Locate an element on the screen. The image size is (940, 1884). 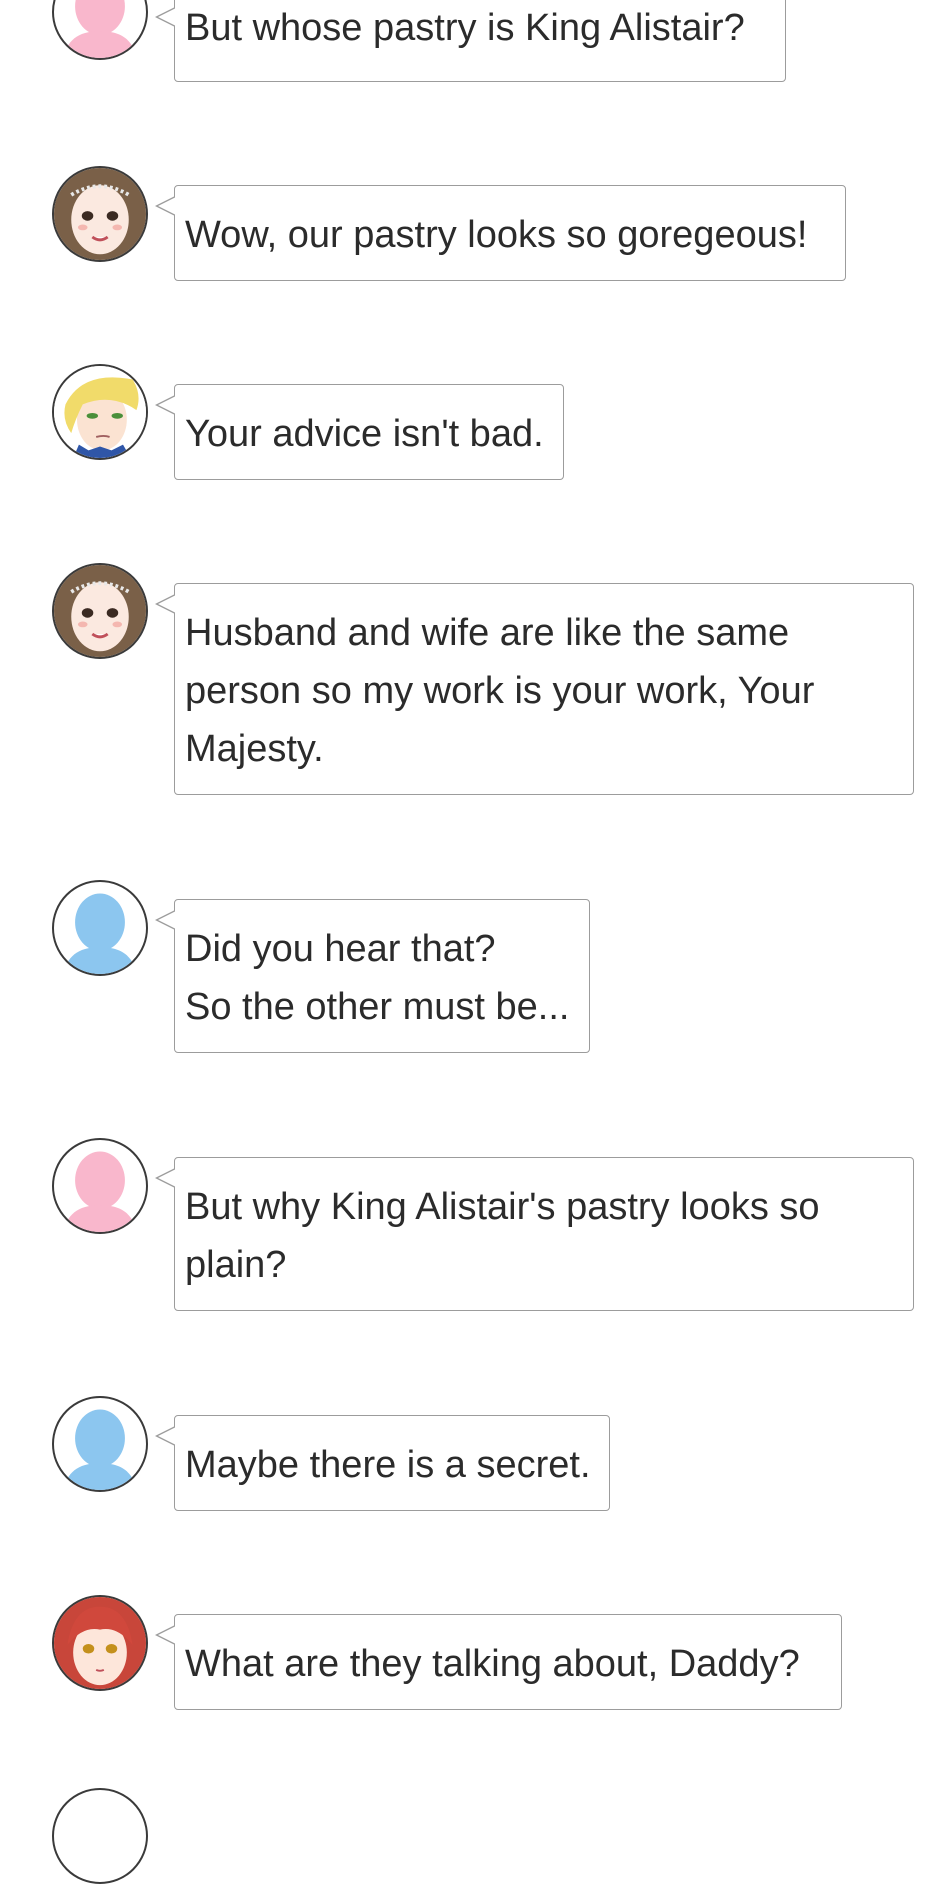
girl-face-icon is located at coordinates (100, 1643).